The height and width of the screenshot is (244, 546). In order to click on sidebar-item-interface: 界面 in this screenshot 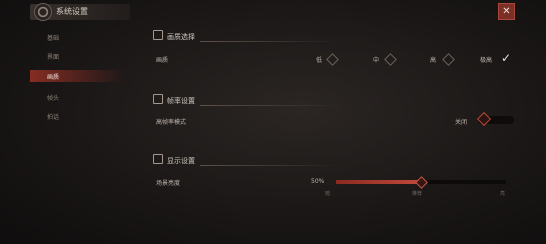, I will do `click(53, 56)`.